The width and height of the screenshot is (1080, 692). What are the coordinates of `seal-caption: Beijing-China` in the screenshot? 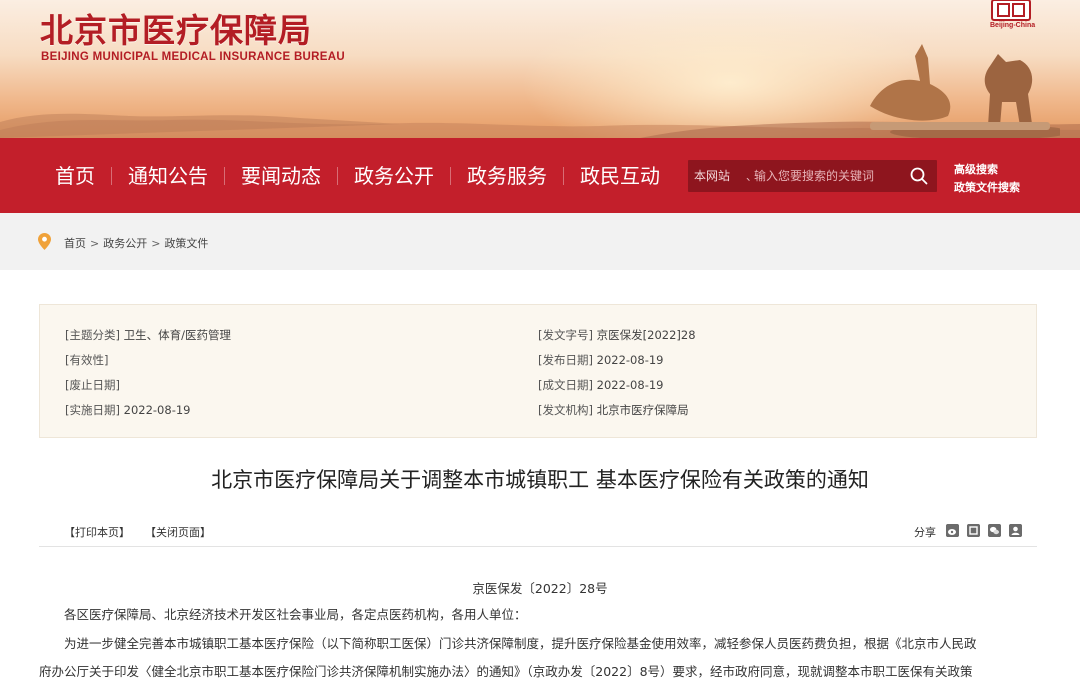 It's located at (1013, 25).